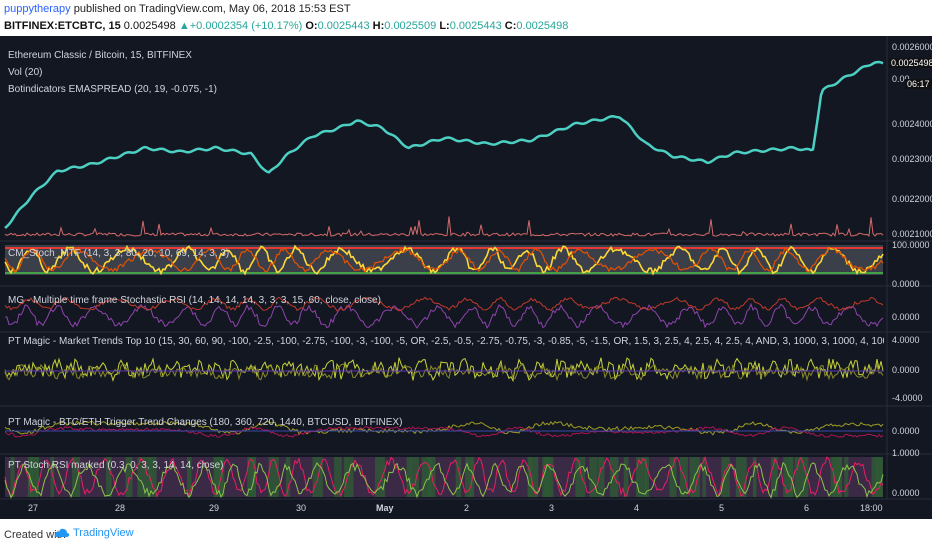 The height and width of the screenshot is (550, 932). What do you see at coordinates (918, 84) in the screenshot?
I see `countdown-tag: 06:17` at bounding box center [918, 84].